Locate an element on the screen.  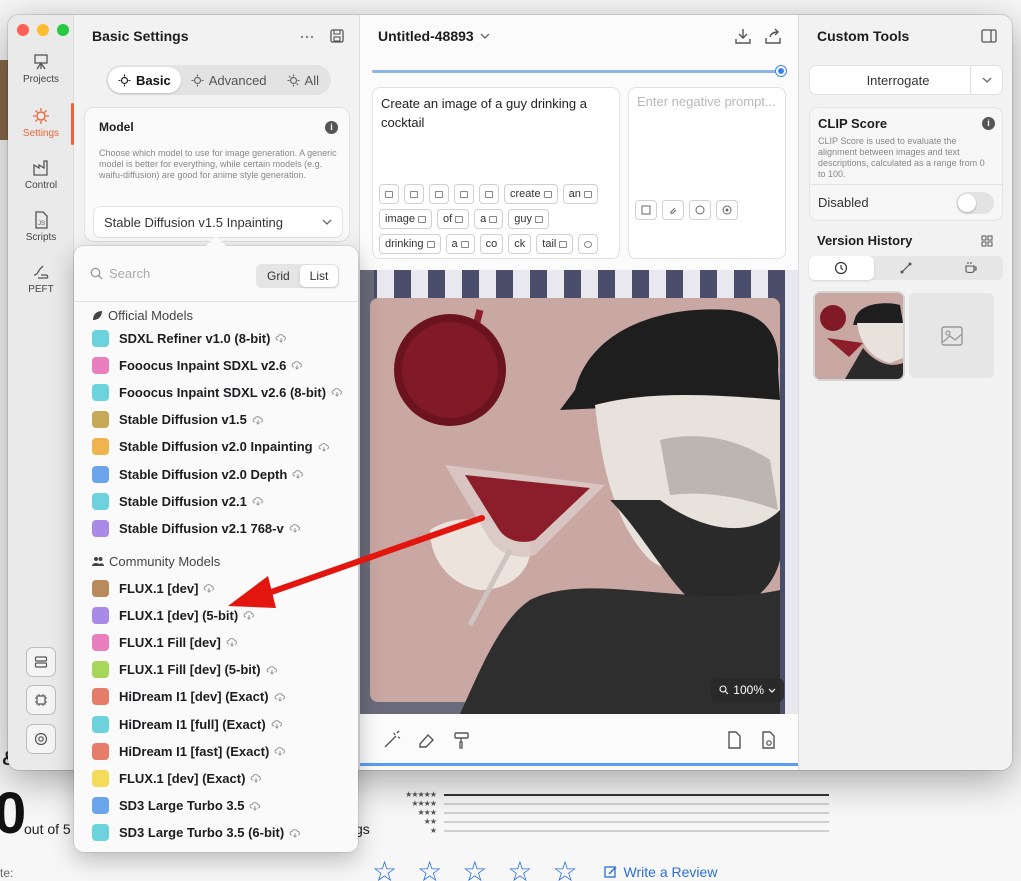
list-view-button: List is located at coordinates (319, 276).